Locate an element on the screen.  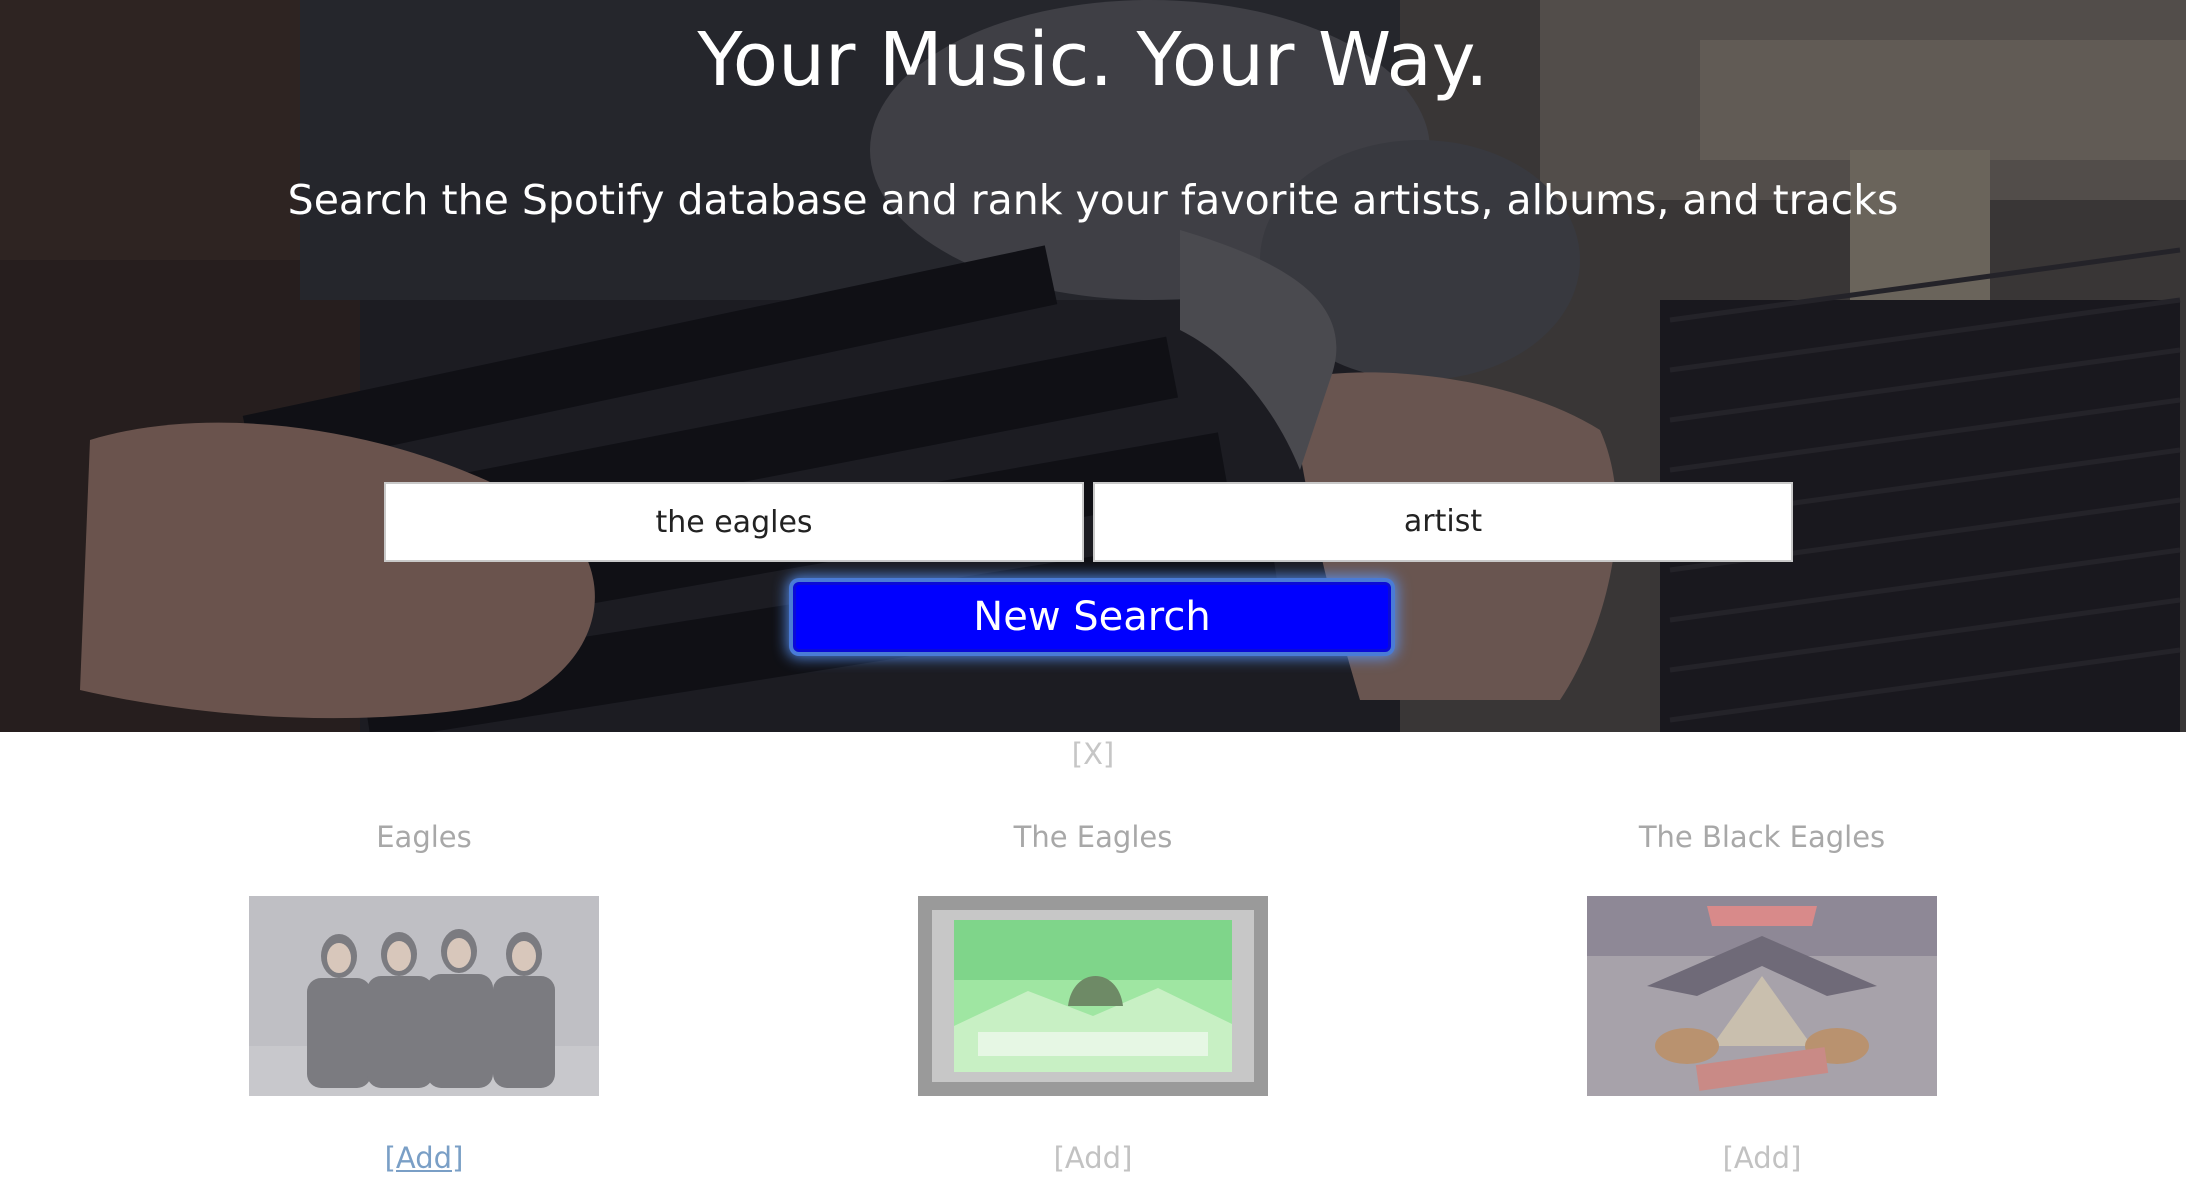
result-artist-name: The Black Eagles is located at coordinates (1762, 837).